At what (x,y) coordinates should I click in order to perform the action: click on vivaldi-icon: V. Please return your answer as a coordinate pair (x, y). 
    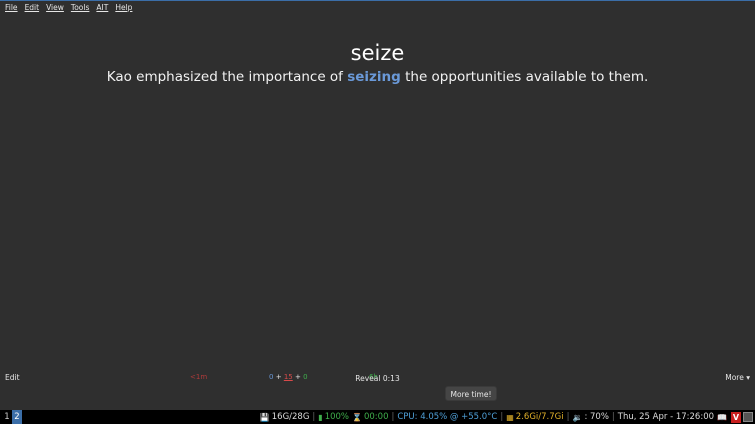
    Looking at the image, I should click on (736, 417).